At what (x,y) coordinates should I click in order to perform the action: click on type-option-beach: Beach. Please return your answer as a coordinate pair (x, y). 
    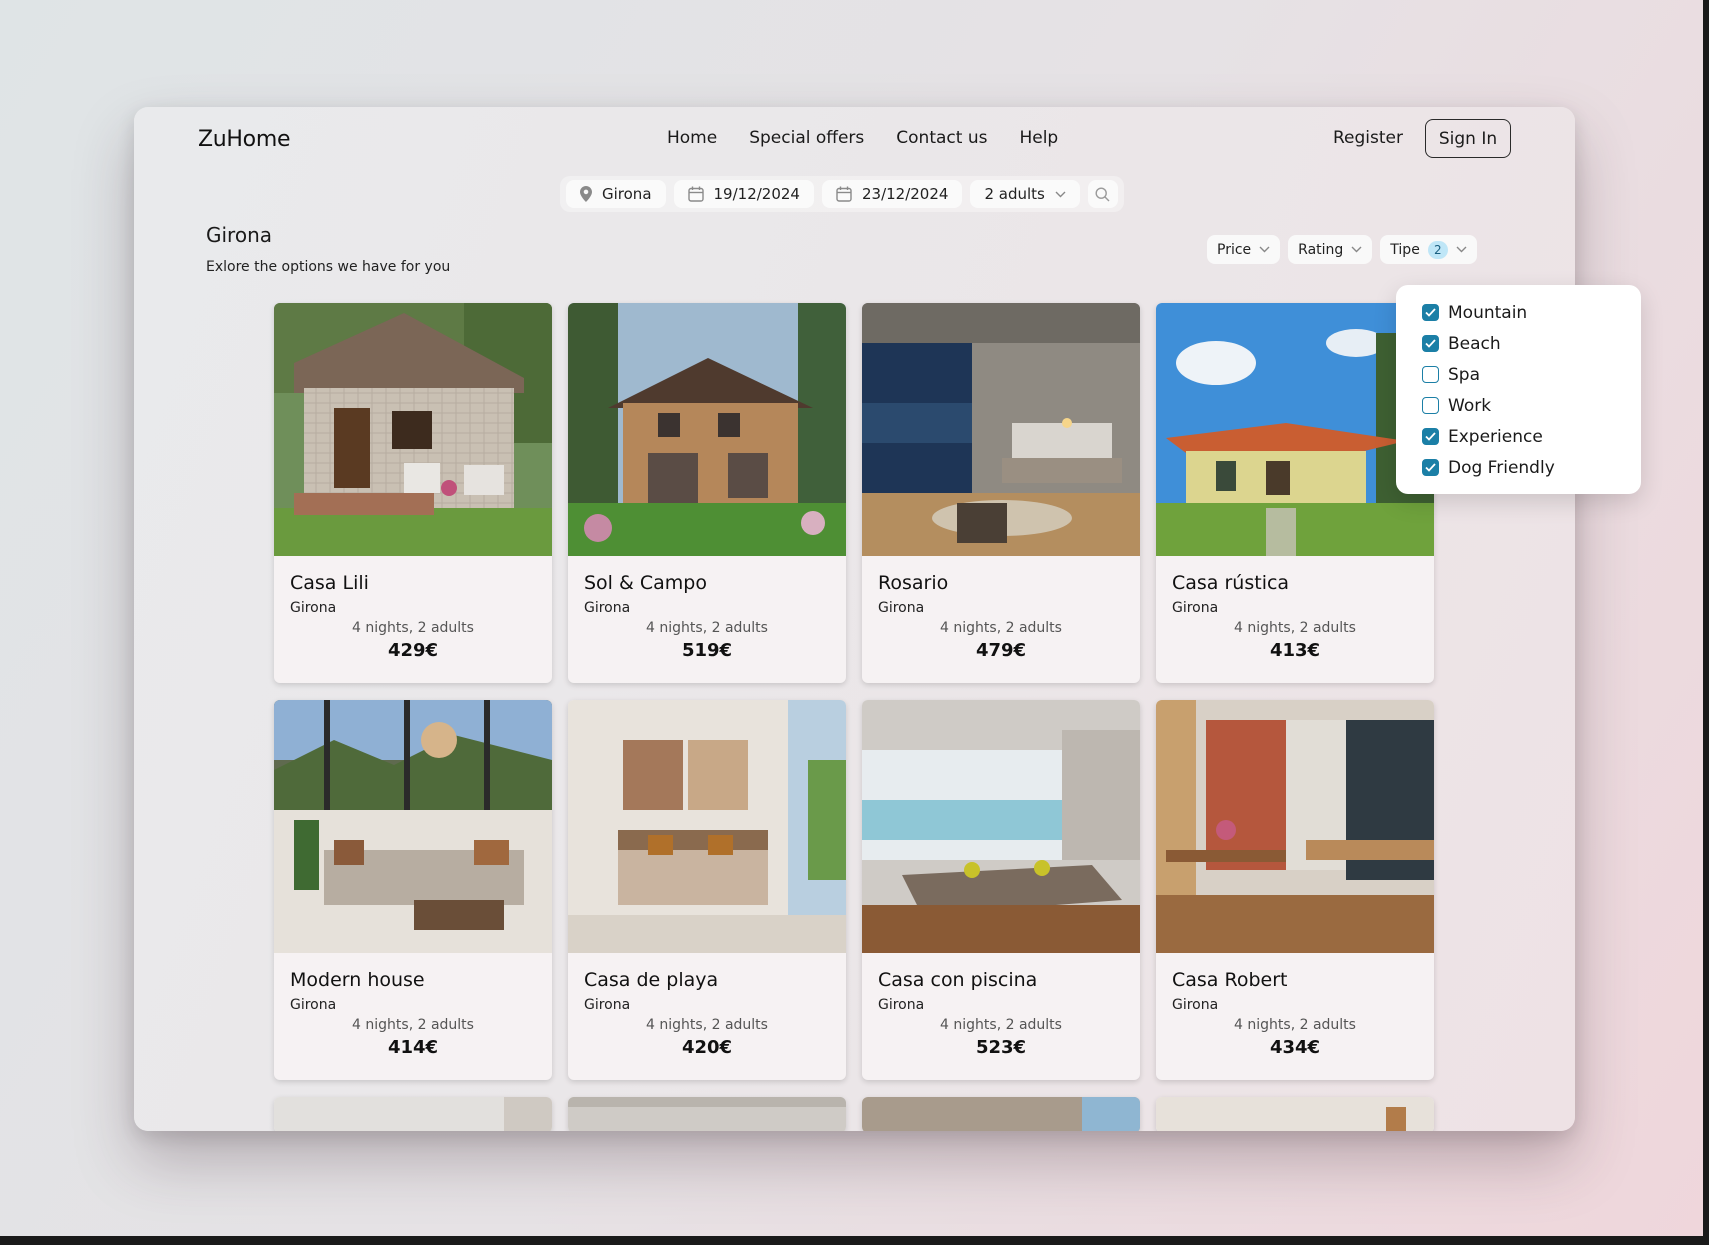
    Looking at the image, I should click on (1531, 343).